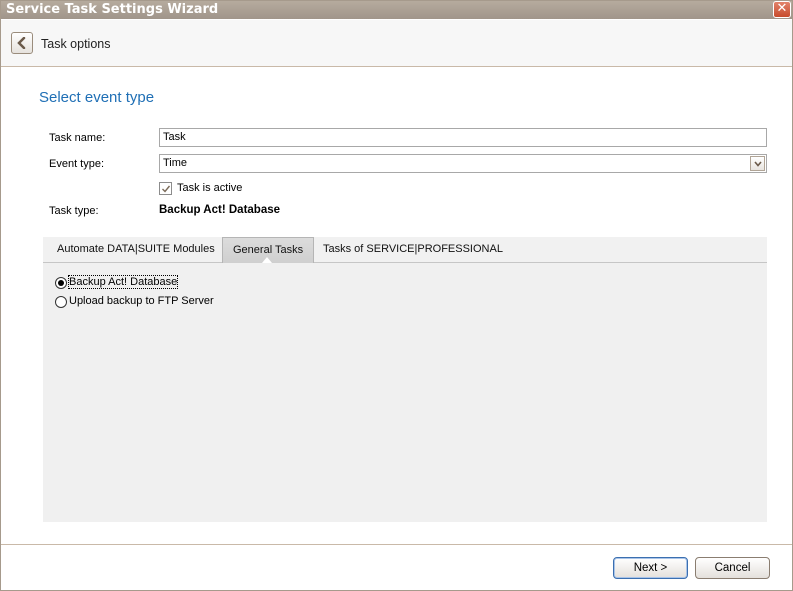  Describe the element at coordinates (210, 188) in the screenshot. I see `task-active-label: Task is active` at that location.